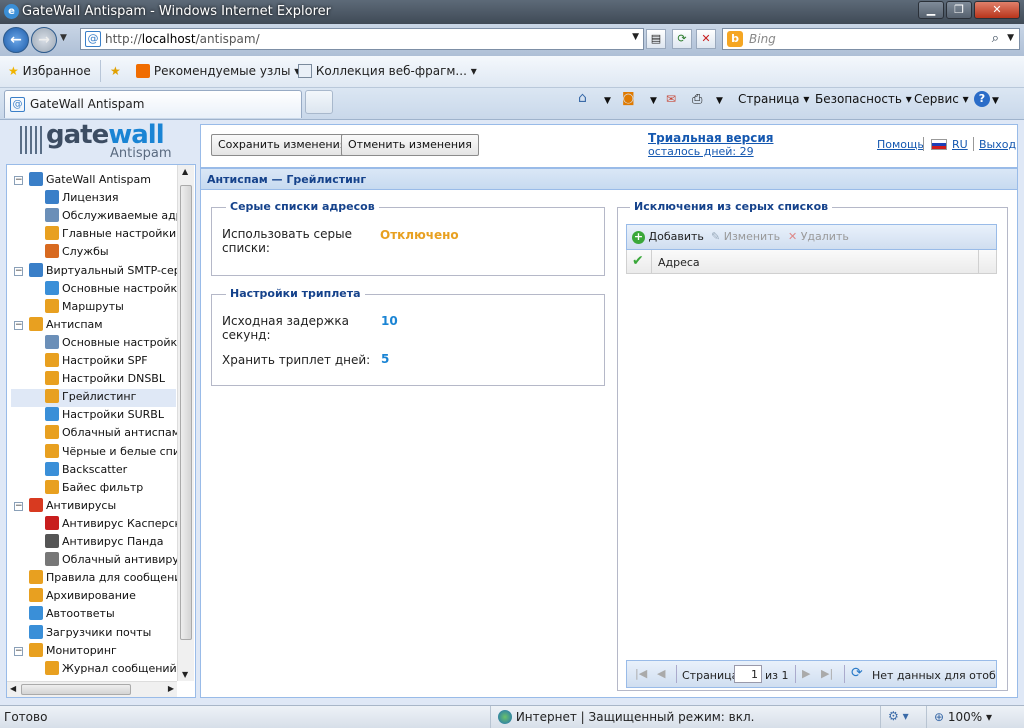  What do you see at coordinates (635, 37) in the screenshot?
I see `address-dropdown-icon: ▼` at bounding box center [635, 37].